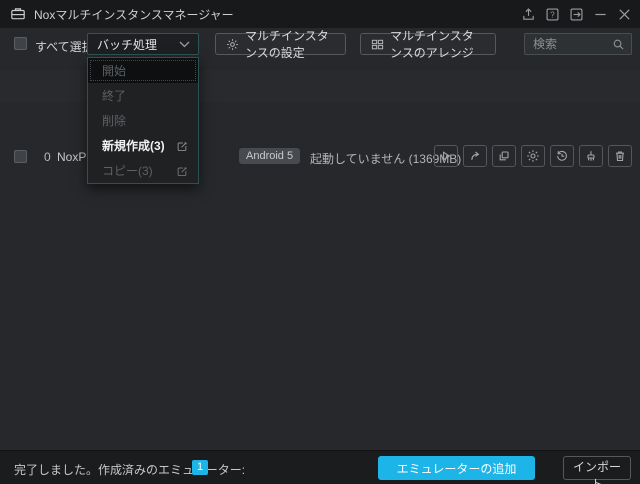 This screenshot has height=484, width=640. I want to click on close-icon, so click(624, 14).